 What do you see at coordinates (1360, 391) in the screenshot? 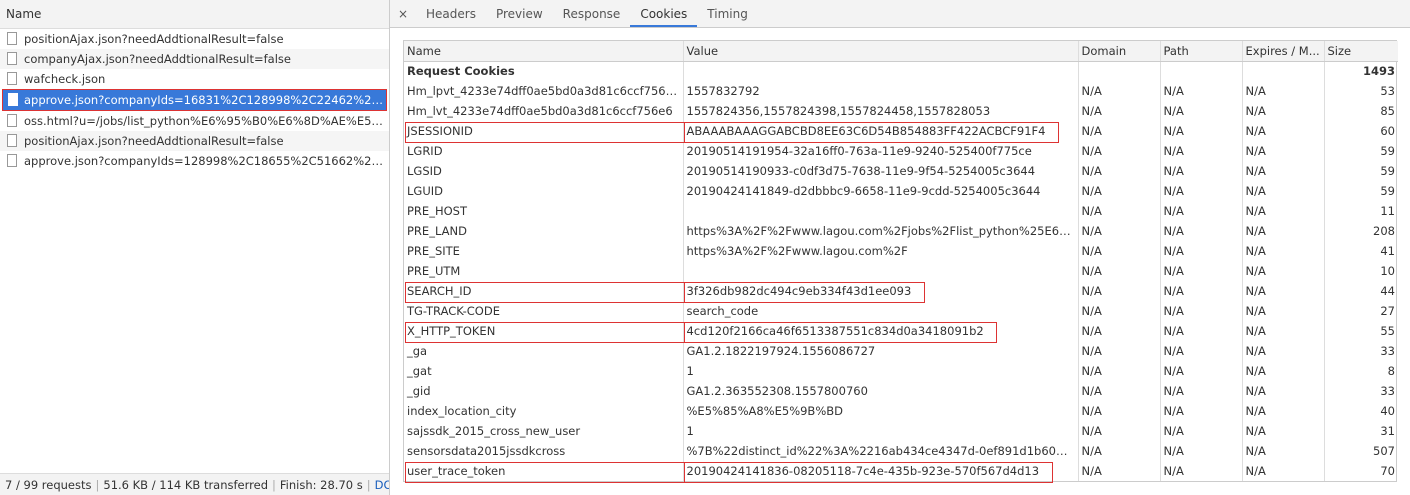
I see `cookie-size: 33` at bounding box center [1360, 391].